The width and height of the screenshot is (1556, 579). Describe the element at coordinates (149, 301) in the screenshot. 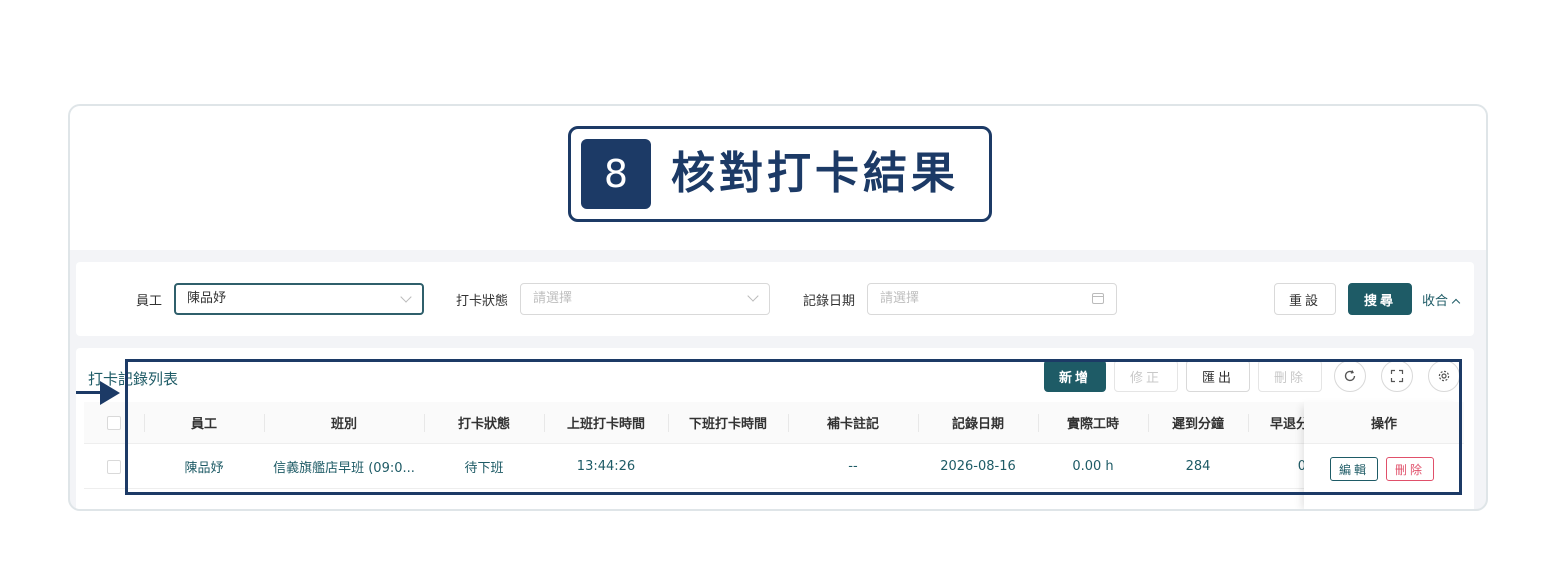

I see `employee-label: 員工` at that location.